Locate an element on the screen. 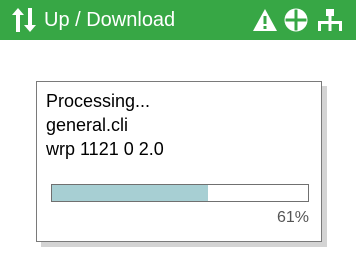  progress-bar-fill is located at coordinates (130, 193).